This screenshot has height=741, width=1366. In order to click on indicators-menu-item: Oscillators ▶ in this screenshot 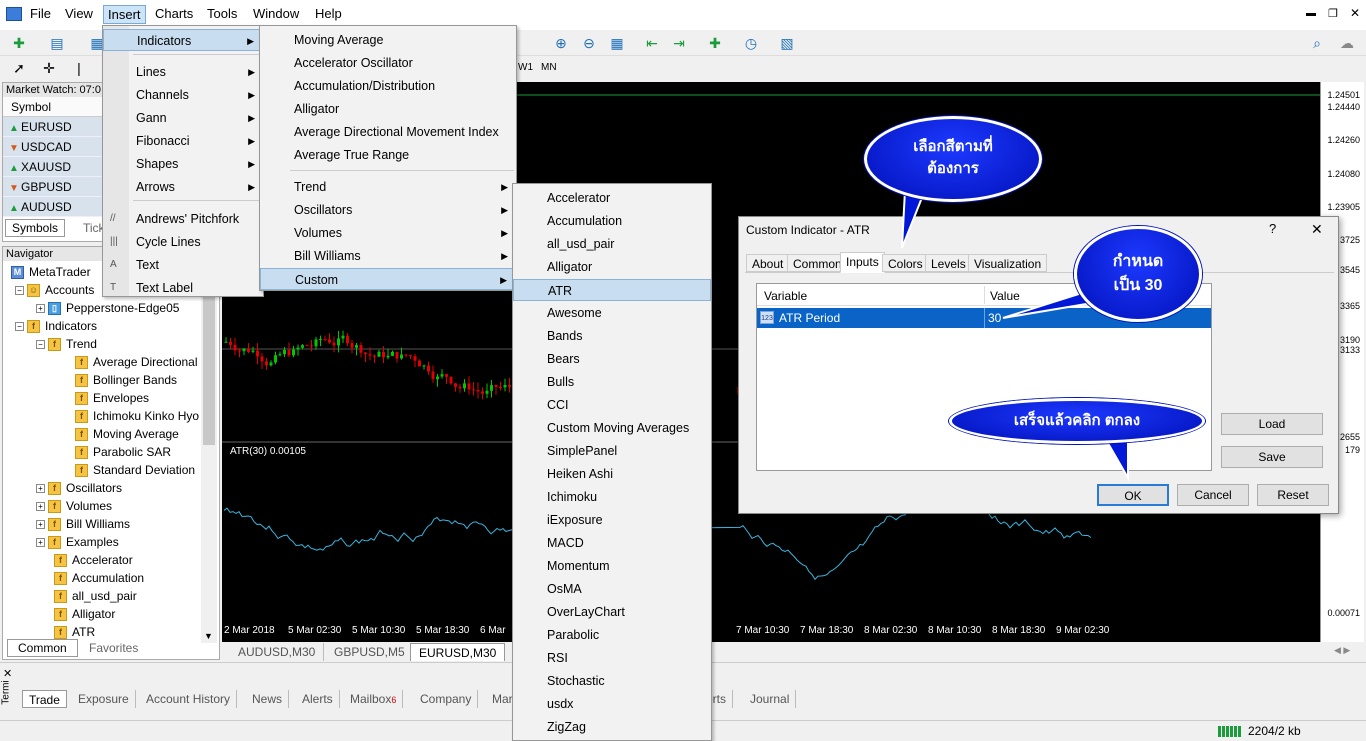, I will do `click(388, 210)`.